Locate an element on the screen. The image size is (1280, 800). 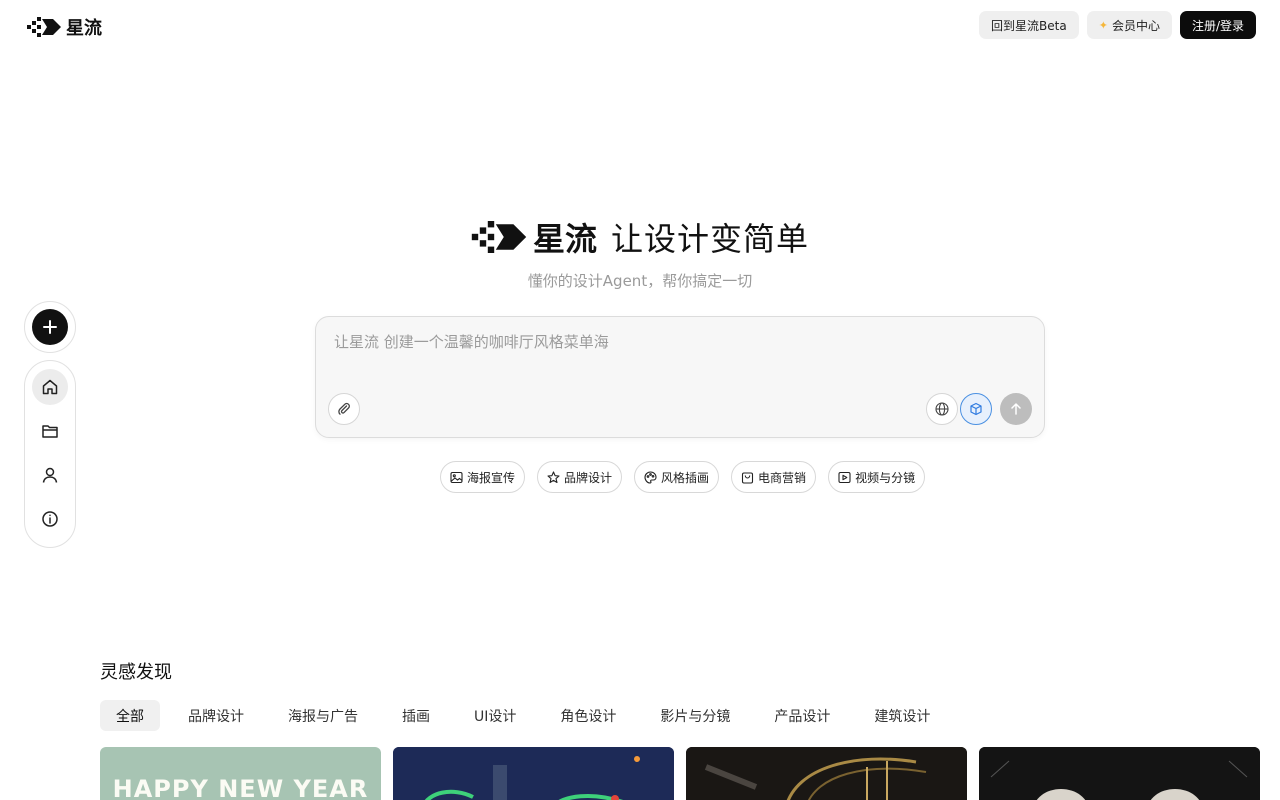
folder-icon is located at coordinates (50, 431).